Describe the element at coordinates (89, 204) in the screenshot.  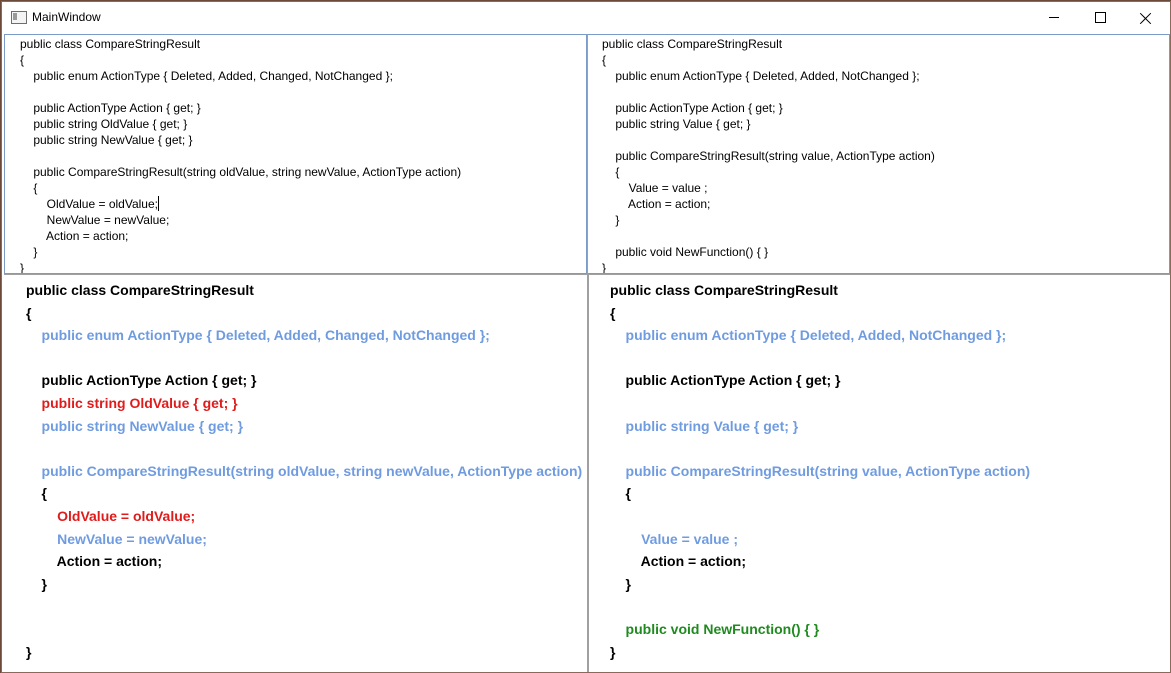
I see `left-editor-line: OldValue = oldValue;` at that location.